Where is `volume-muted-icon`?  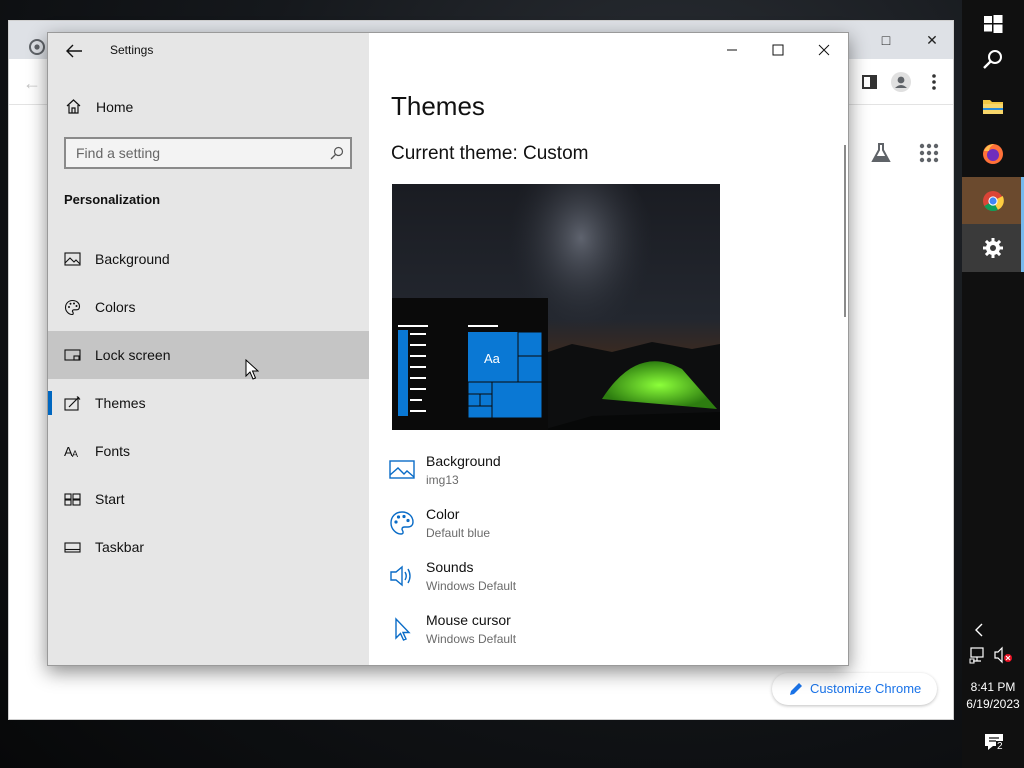
volume-muted-icon is located at coordinates (1003, 655).